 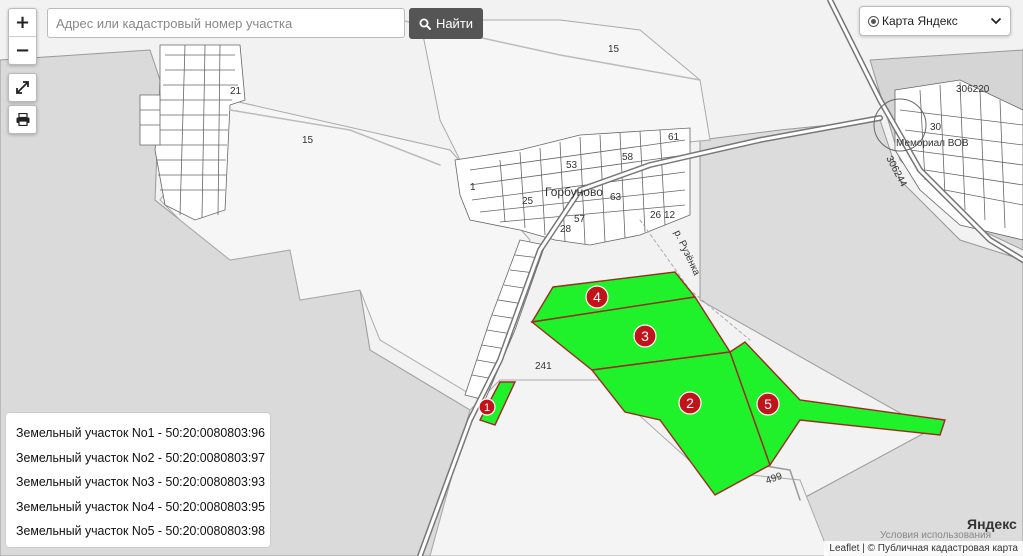 I want to click on fullscreen-button, so click(x=22, y=87).